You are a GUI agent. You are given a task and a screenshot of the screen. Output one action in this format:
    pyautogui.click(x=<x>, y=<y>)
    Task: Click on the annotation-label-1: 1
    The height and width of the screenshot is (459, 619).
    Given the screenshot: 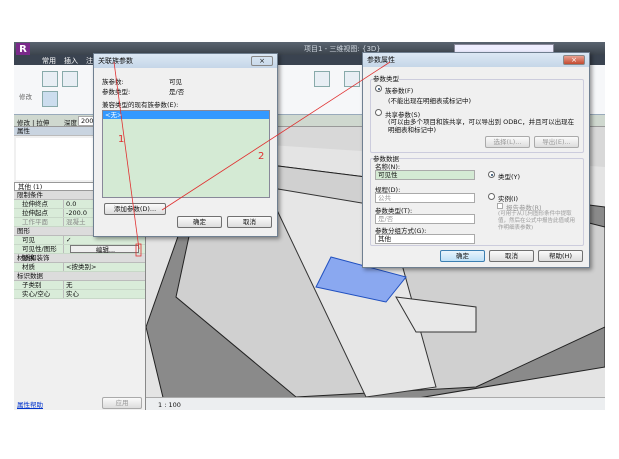 What is the action you would take?
    pyautogui.click(x=121, y=139)
    